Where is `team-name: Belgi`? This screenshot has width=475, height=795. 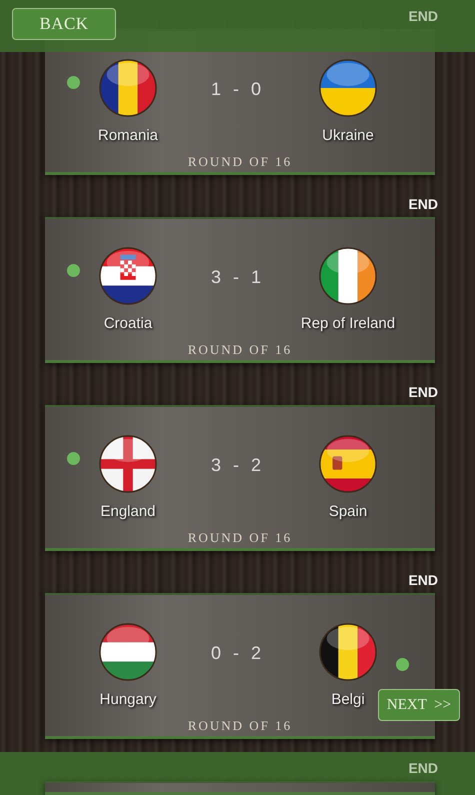 team-name: Belgi is located at coordinates (348, 700).